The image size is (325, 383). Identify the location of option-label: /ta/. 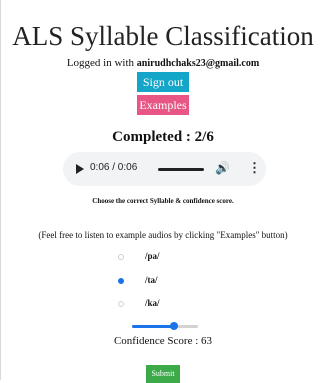
(151, 280).